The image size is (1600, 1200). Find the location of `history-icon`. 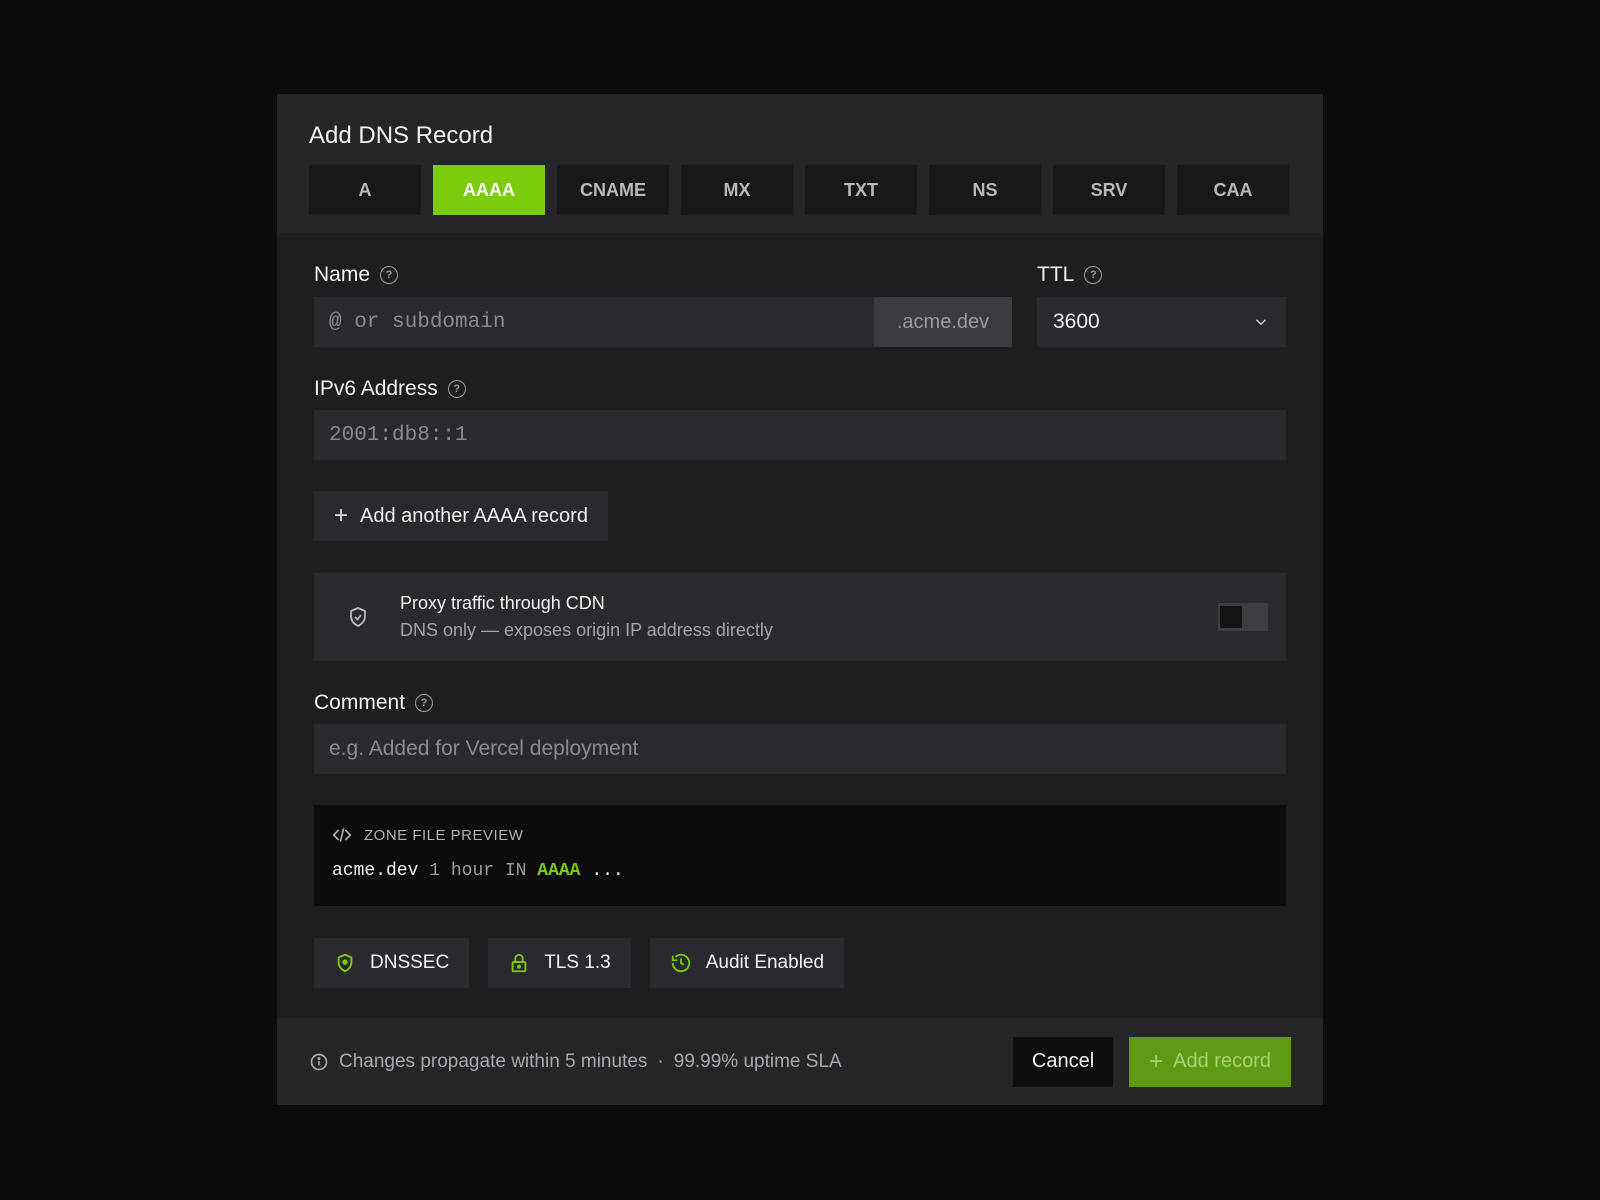

history-icon is located at coordinates (680, 963).